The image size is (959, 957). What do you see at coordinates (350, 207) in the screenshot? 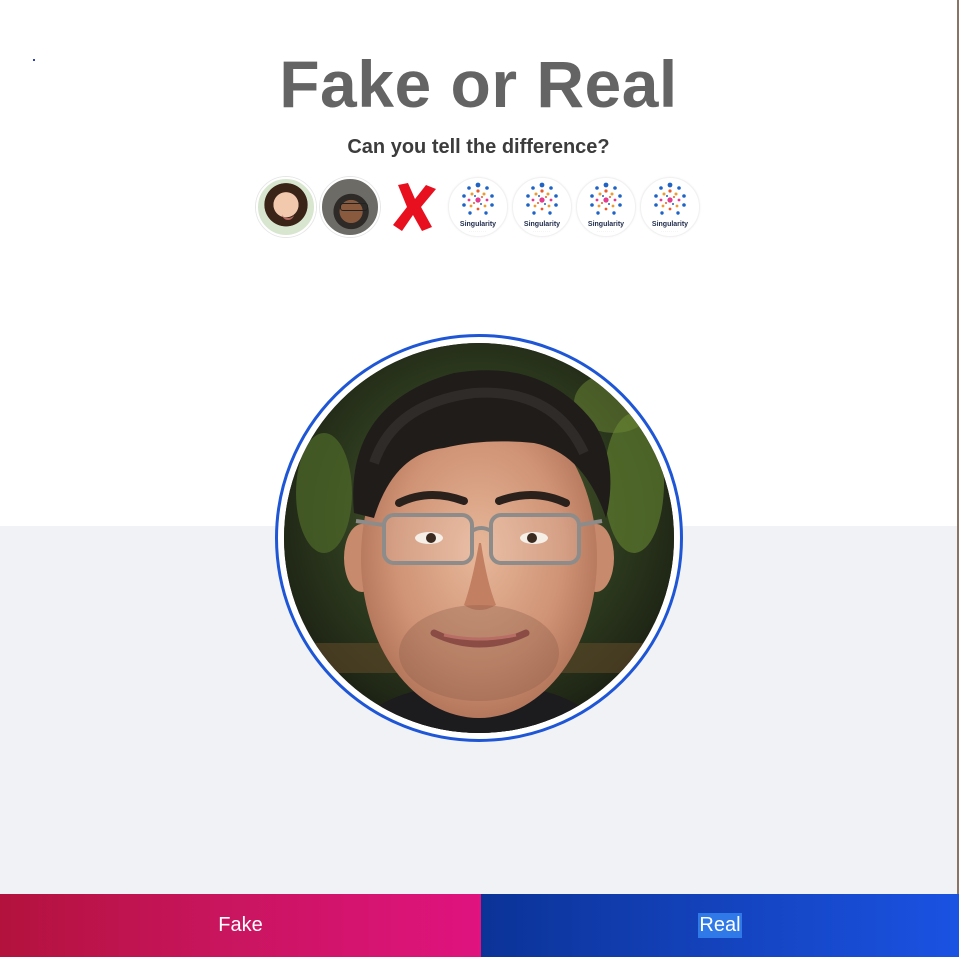
I see `man-face-thumbnail-icon` at bounding box center [350, 207].